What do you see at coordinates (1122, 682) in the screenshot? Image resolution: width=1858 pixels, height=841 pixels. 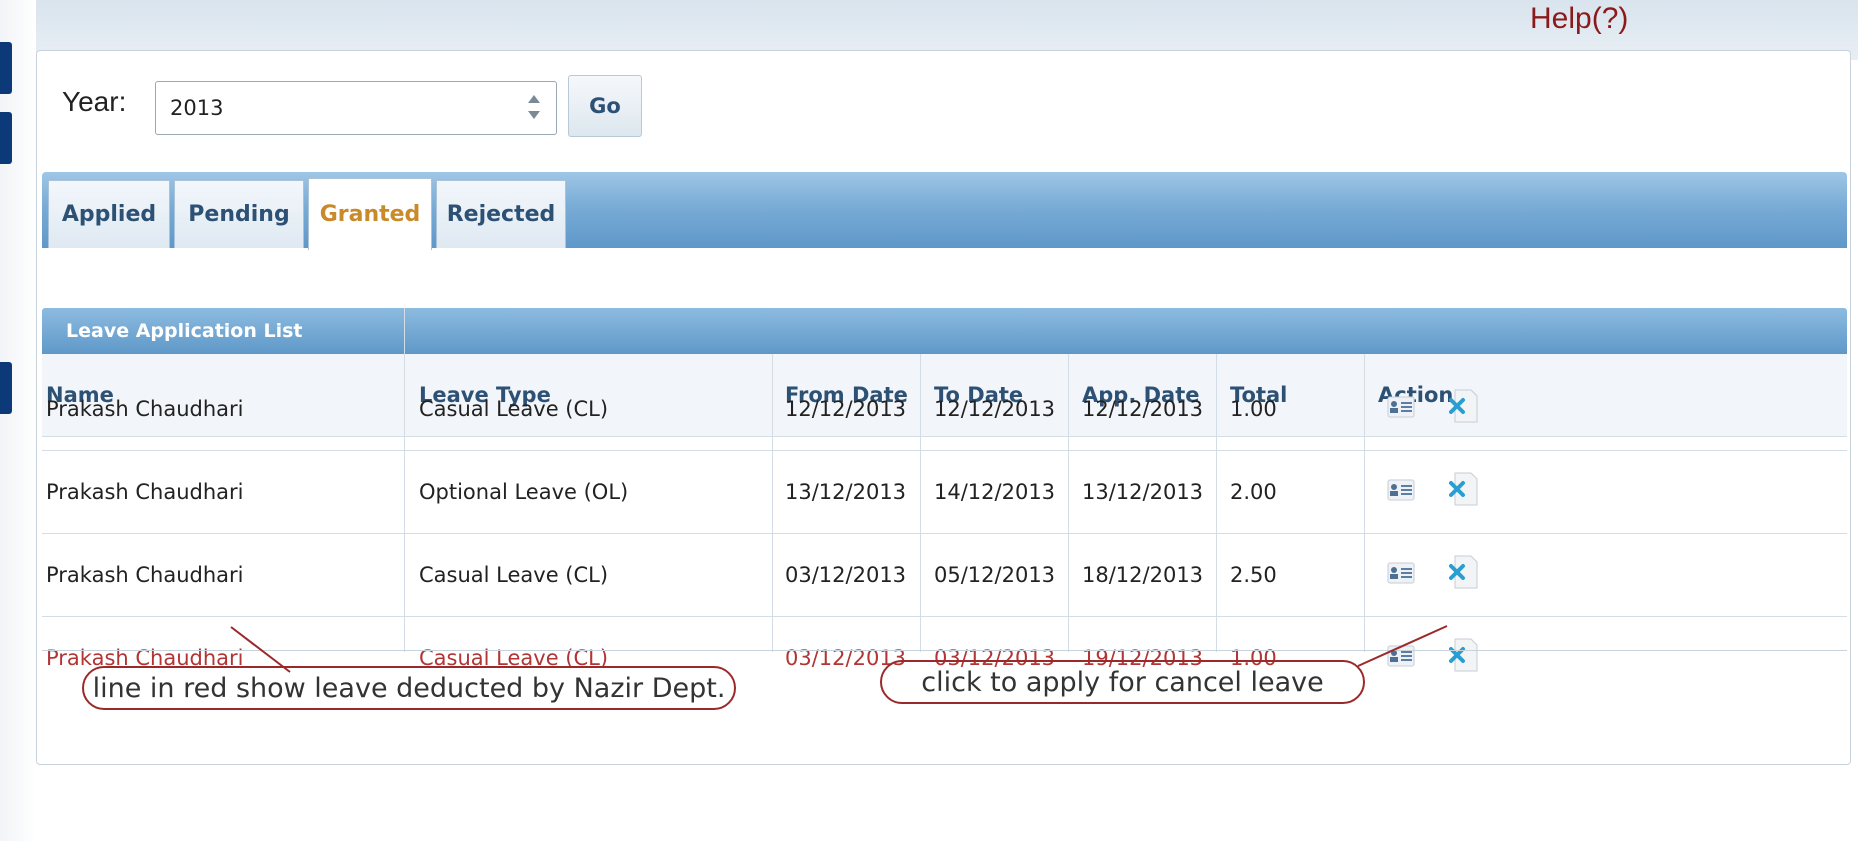 I see `cancel-leave-annotation: click to apply for cancel leave` at bounding box center [1122, 682].